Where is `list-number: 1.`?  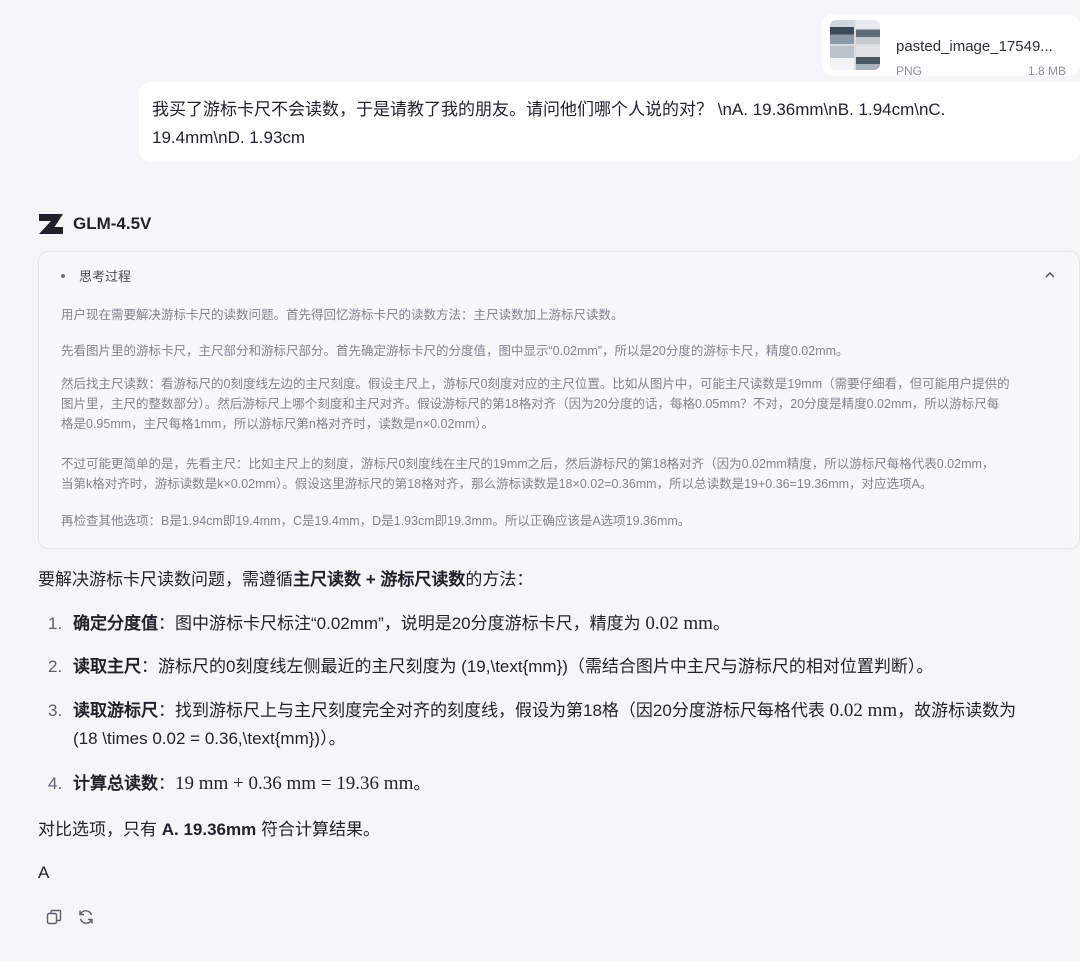 list-number: 1. is located at coordinates (55, 623).